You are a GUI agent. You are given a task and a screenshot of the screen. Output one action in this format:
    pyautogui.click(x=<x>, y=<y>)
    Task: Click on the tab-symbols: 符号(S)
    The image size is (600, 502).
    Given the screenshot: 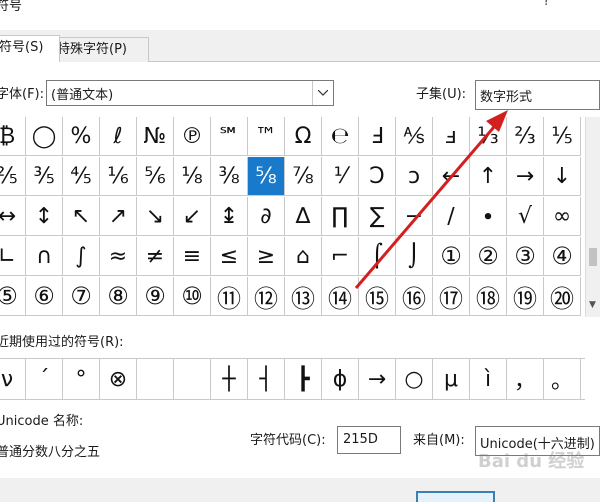 What is the action you would take?
    pyautogui.click(x=30, y=48)
    